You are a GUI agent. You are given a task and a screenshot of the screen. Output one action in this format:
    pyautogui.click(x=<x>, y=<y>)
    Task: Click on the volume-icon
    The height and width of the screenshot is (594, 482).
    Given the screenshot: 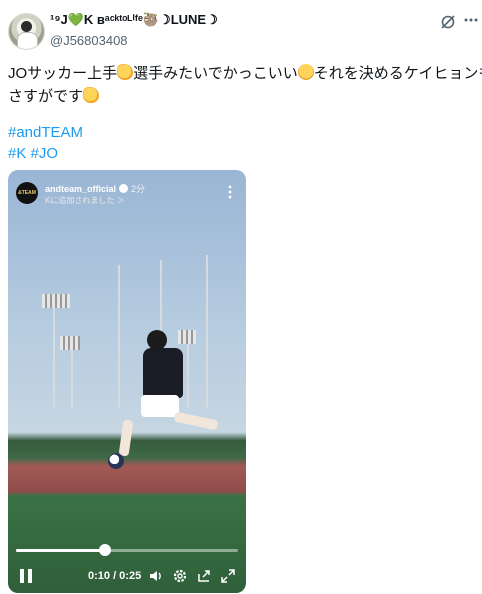 What is the action you would take?
    pyautogui.click(x=156, y=576)
    